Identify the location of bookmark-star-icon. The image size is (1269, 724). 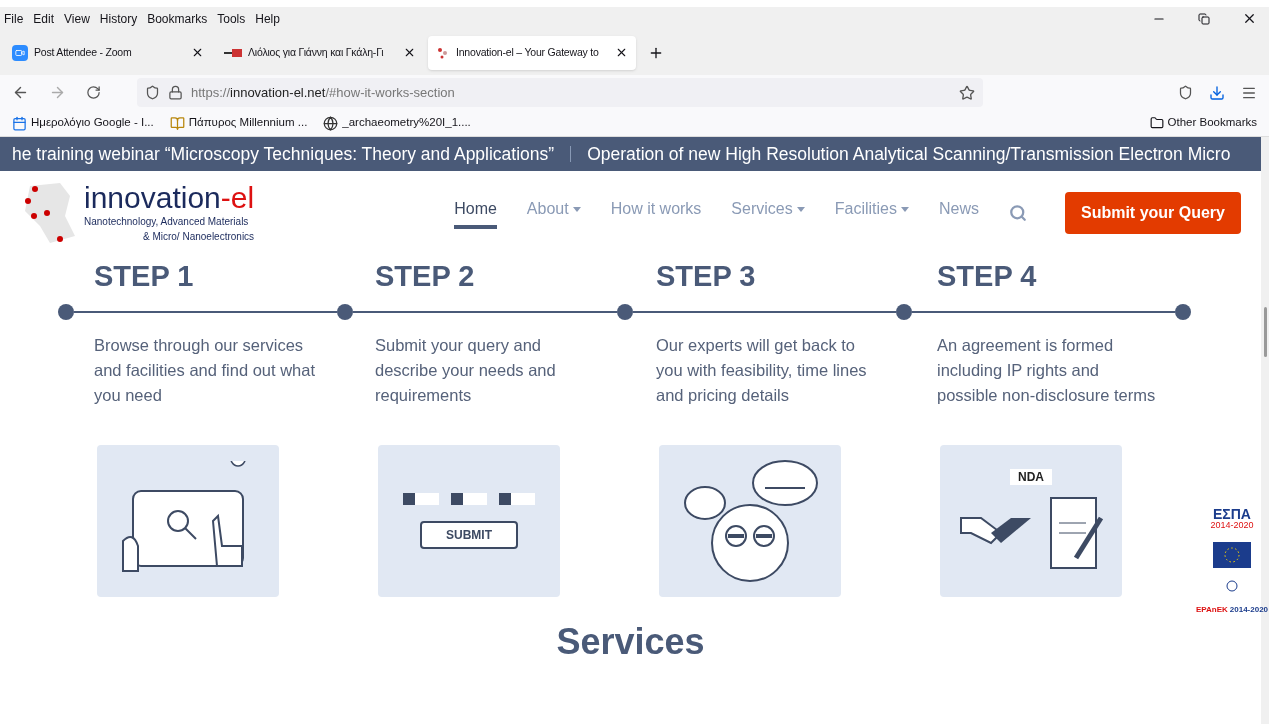
(967, 92).